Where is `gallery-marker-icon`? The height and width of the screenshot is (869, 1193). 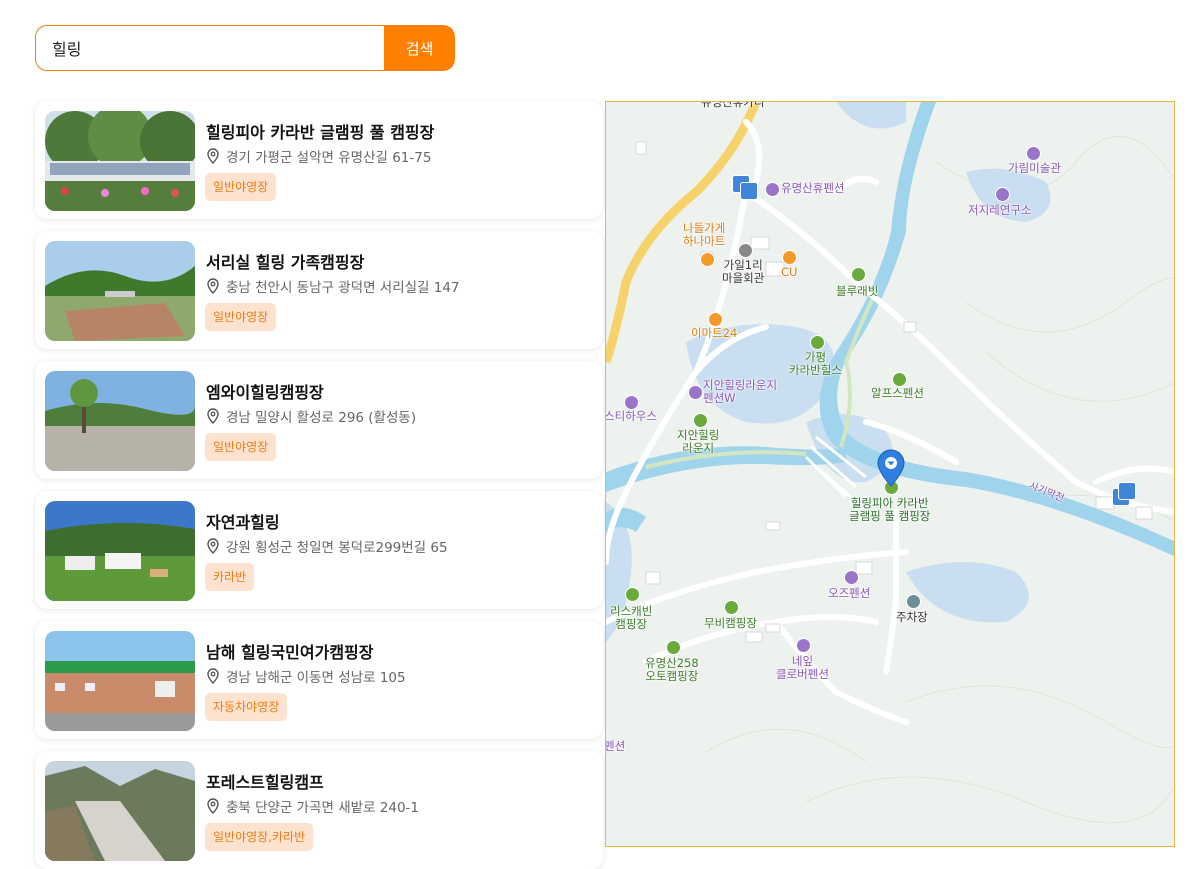
gallery-marker-icon is located at coordinates (1033, 153).